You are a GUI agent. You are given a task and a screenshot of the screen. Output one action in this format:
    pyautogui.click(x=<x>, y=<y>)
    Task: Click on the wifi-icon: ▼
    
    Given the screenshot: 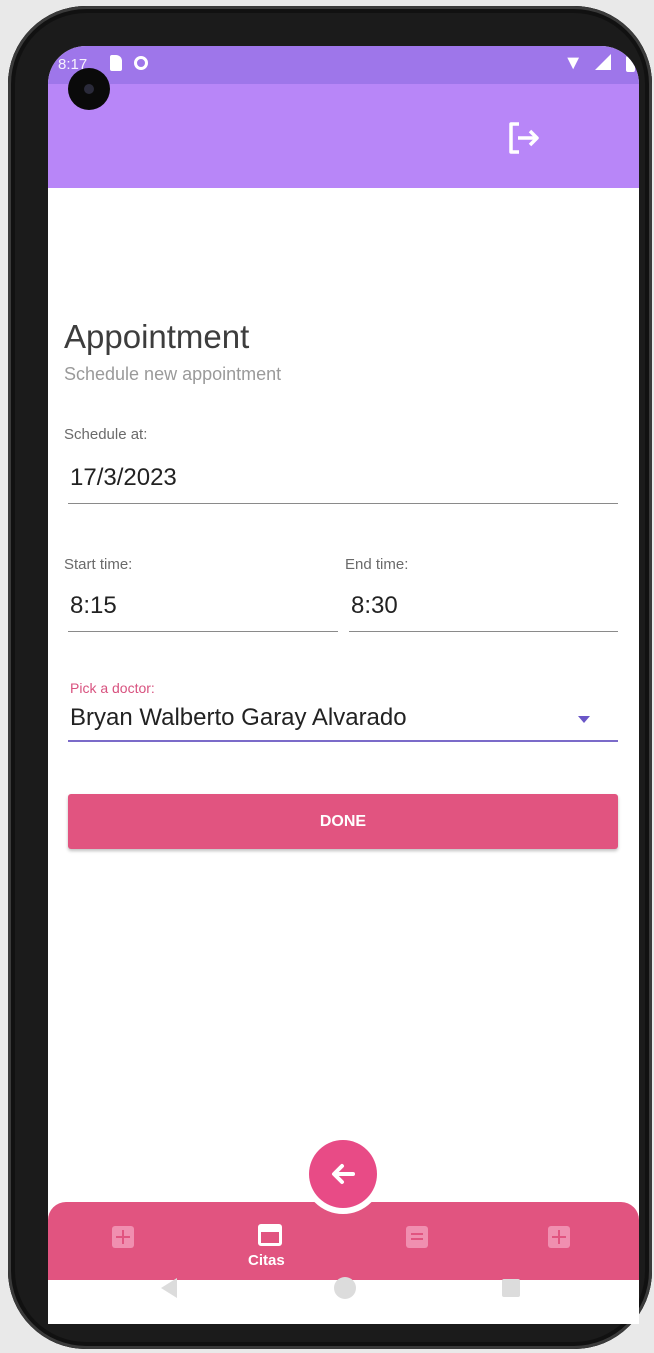 What is the action you would take?
    pyautogui.click(x=573, y=63)
    